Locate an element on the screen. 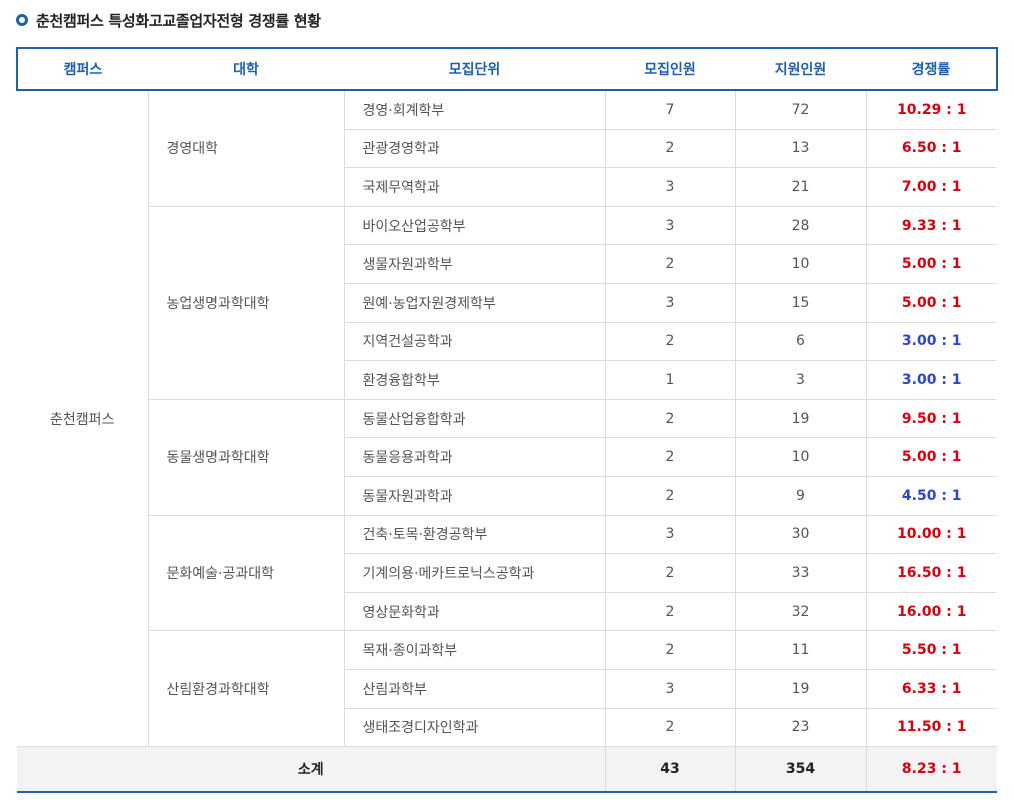 This screenshot has height=807, width=1014. table-row: 문화예술·공과대학 건축·토목·환경공학부 3 30 10.00 : 1 is located at coordinates (507, 573).